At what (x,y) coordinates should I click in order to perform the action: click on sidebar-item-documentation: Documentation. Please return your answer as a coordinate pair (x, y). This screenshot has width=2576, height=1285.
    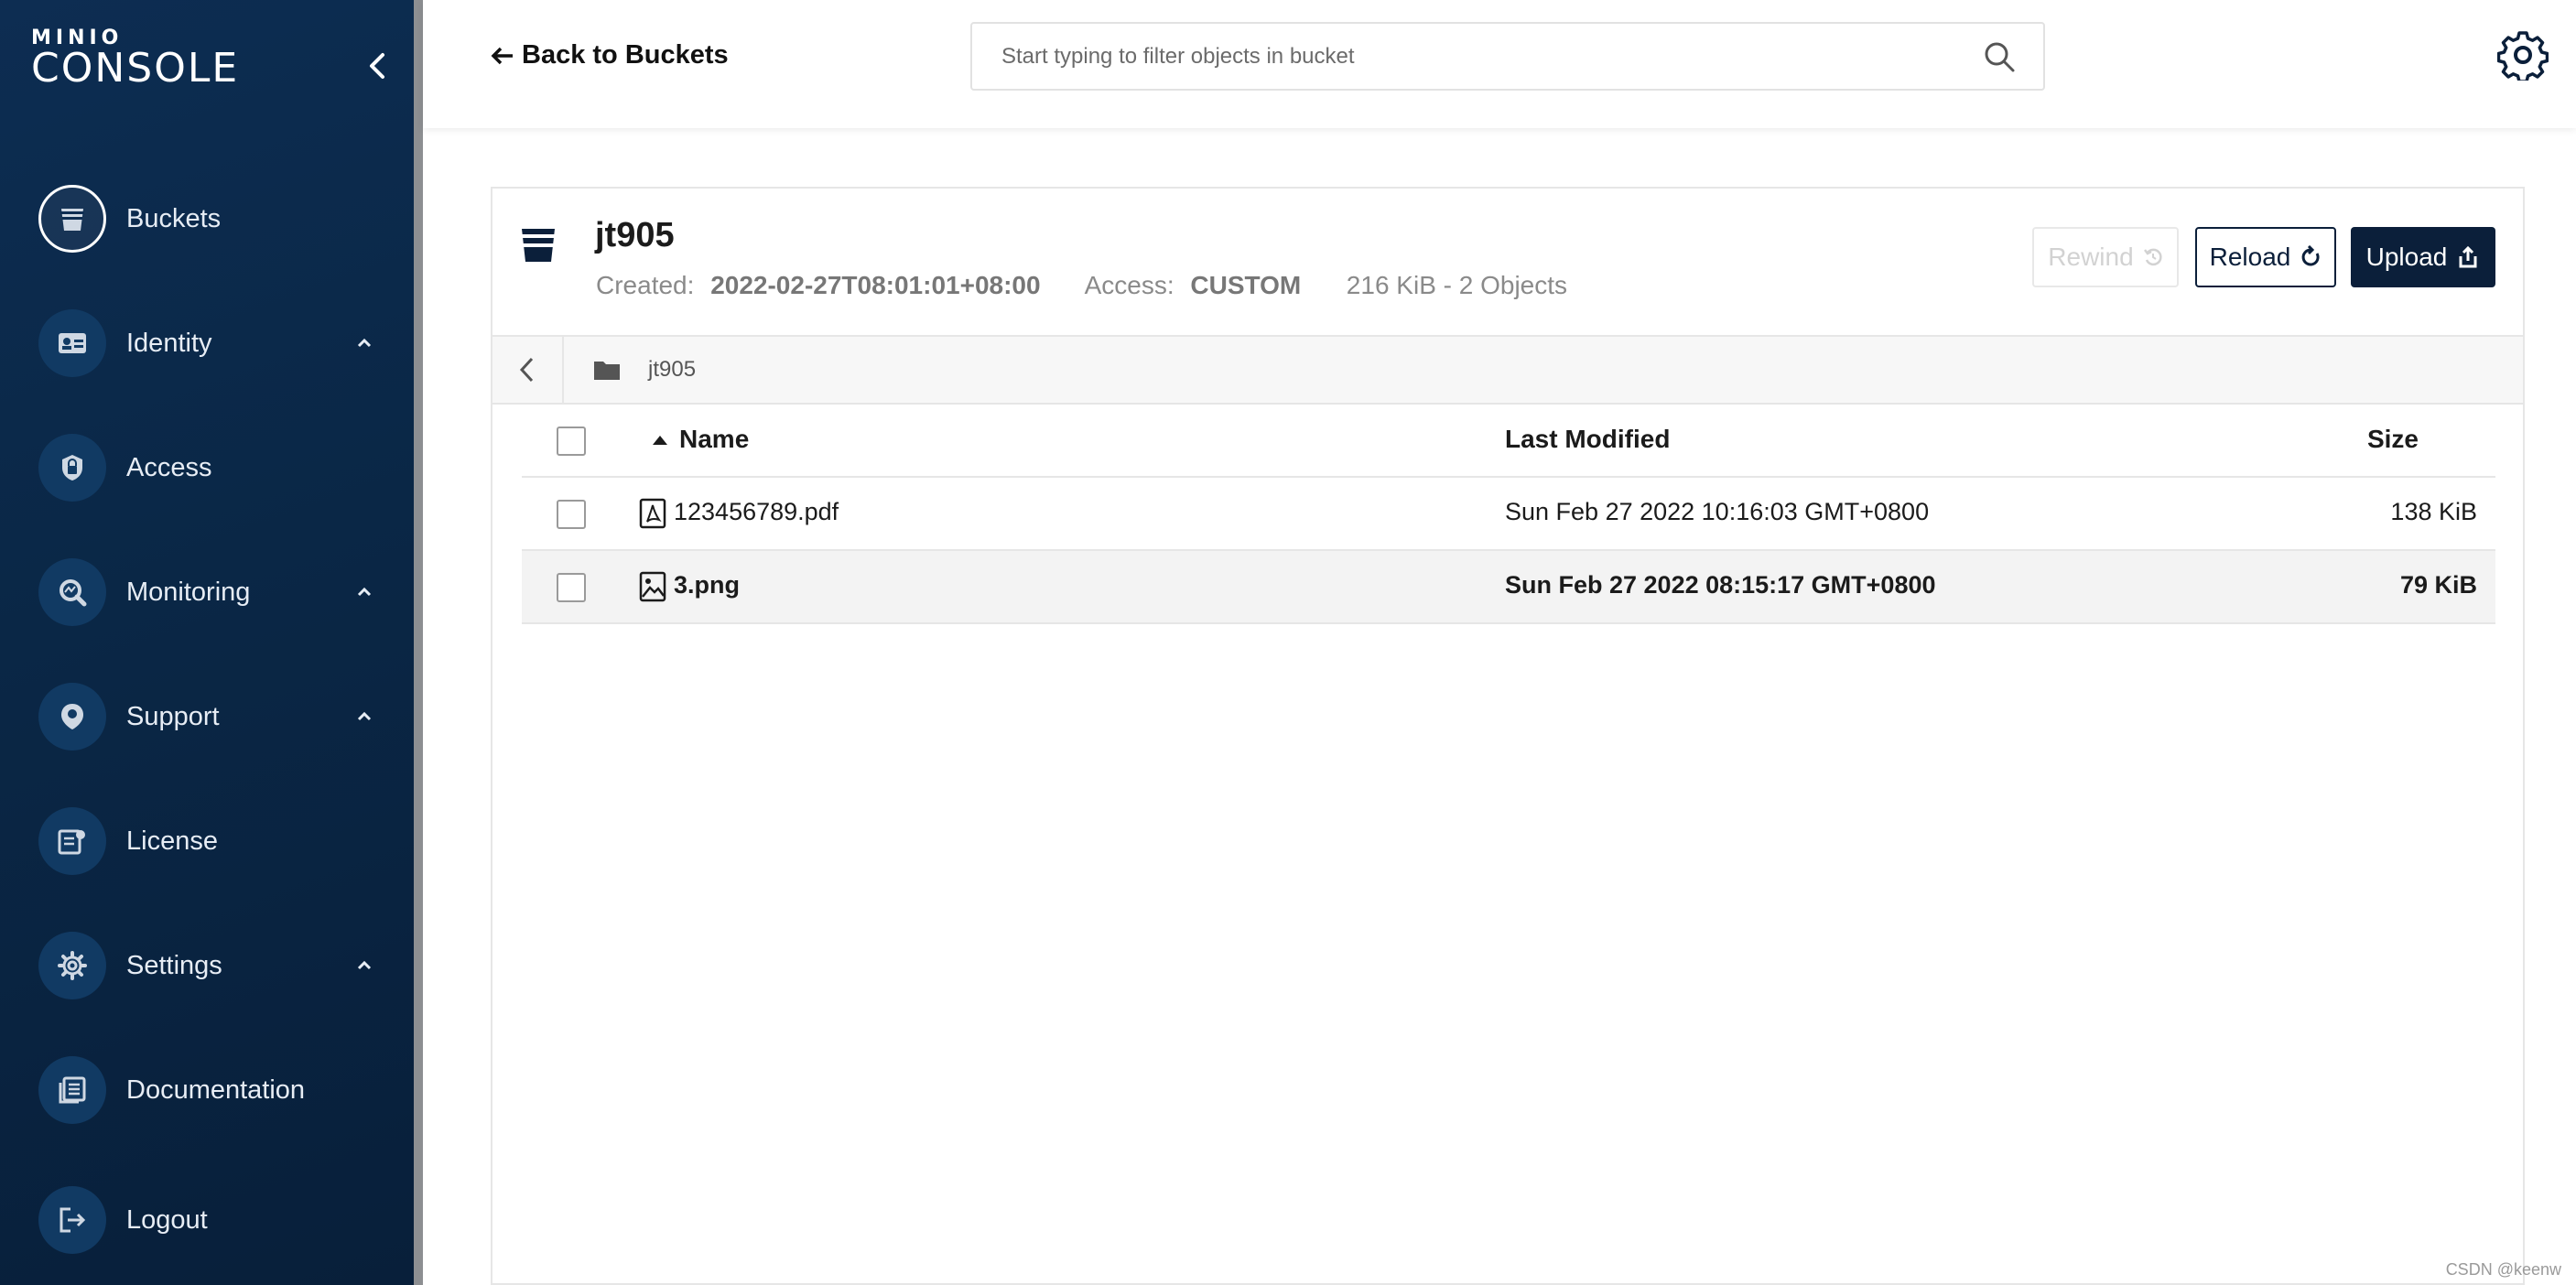
    Looking at the image, I should click on (207, 1090).